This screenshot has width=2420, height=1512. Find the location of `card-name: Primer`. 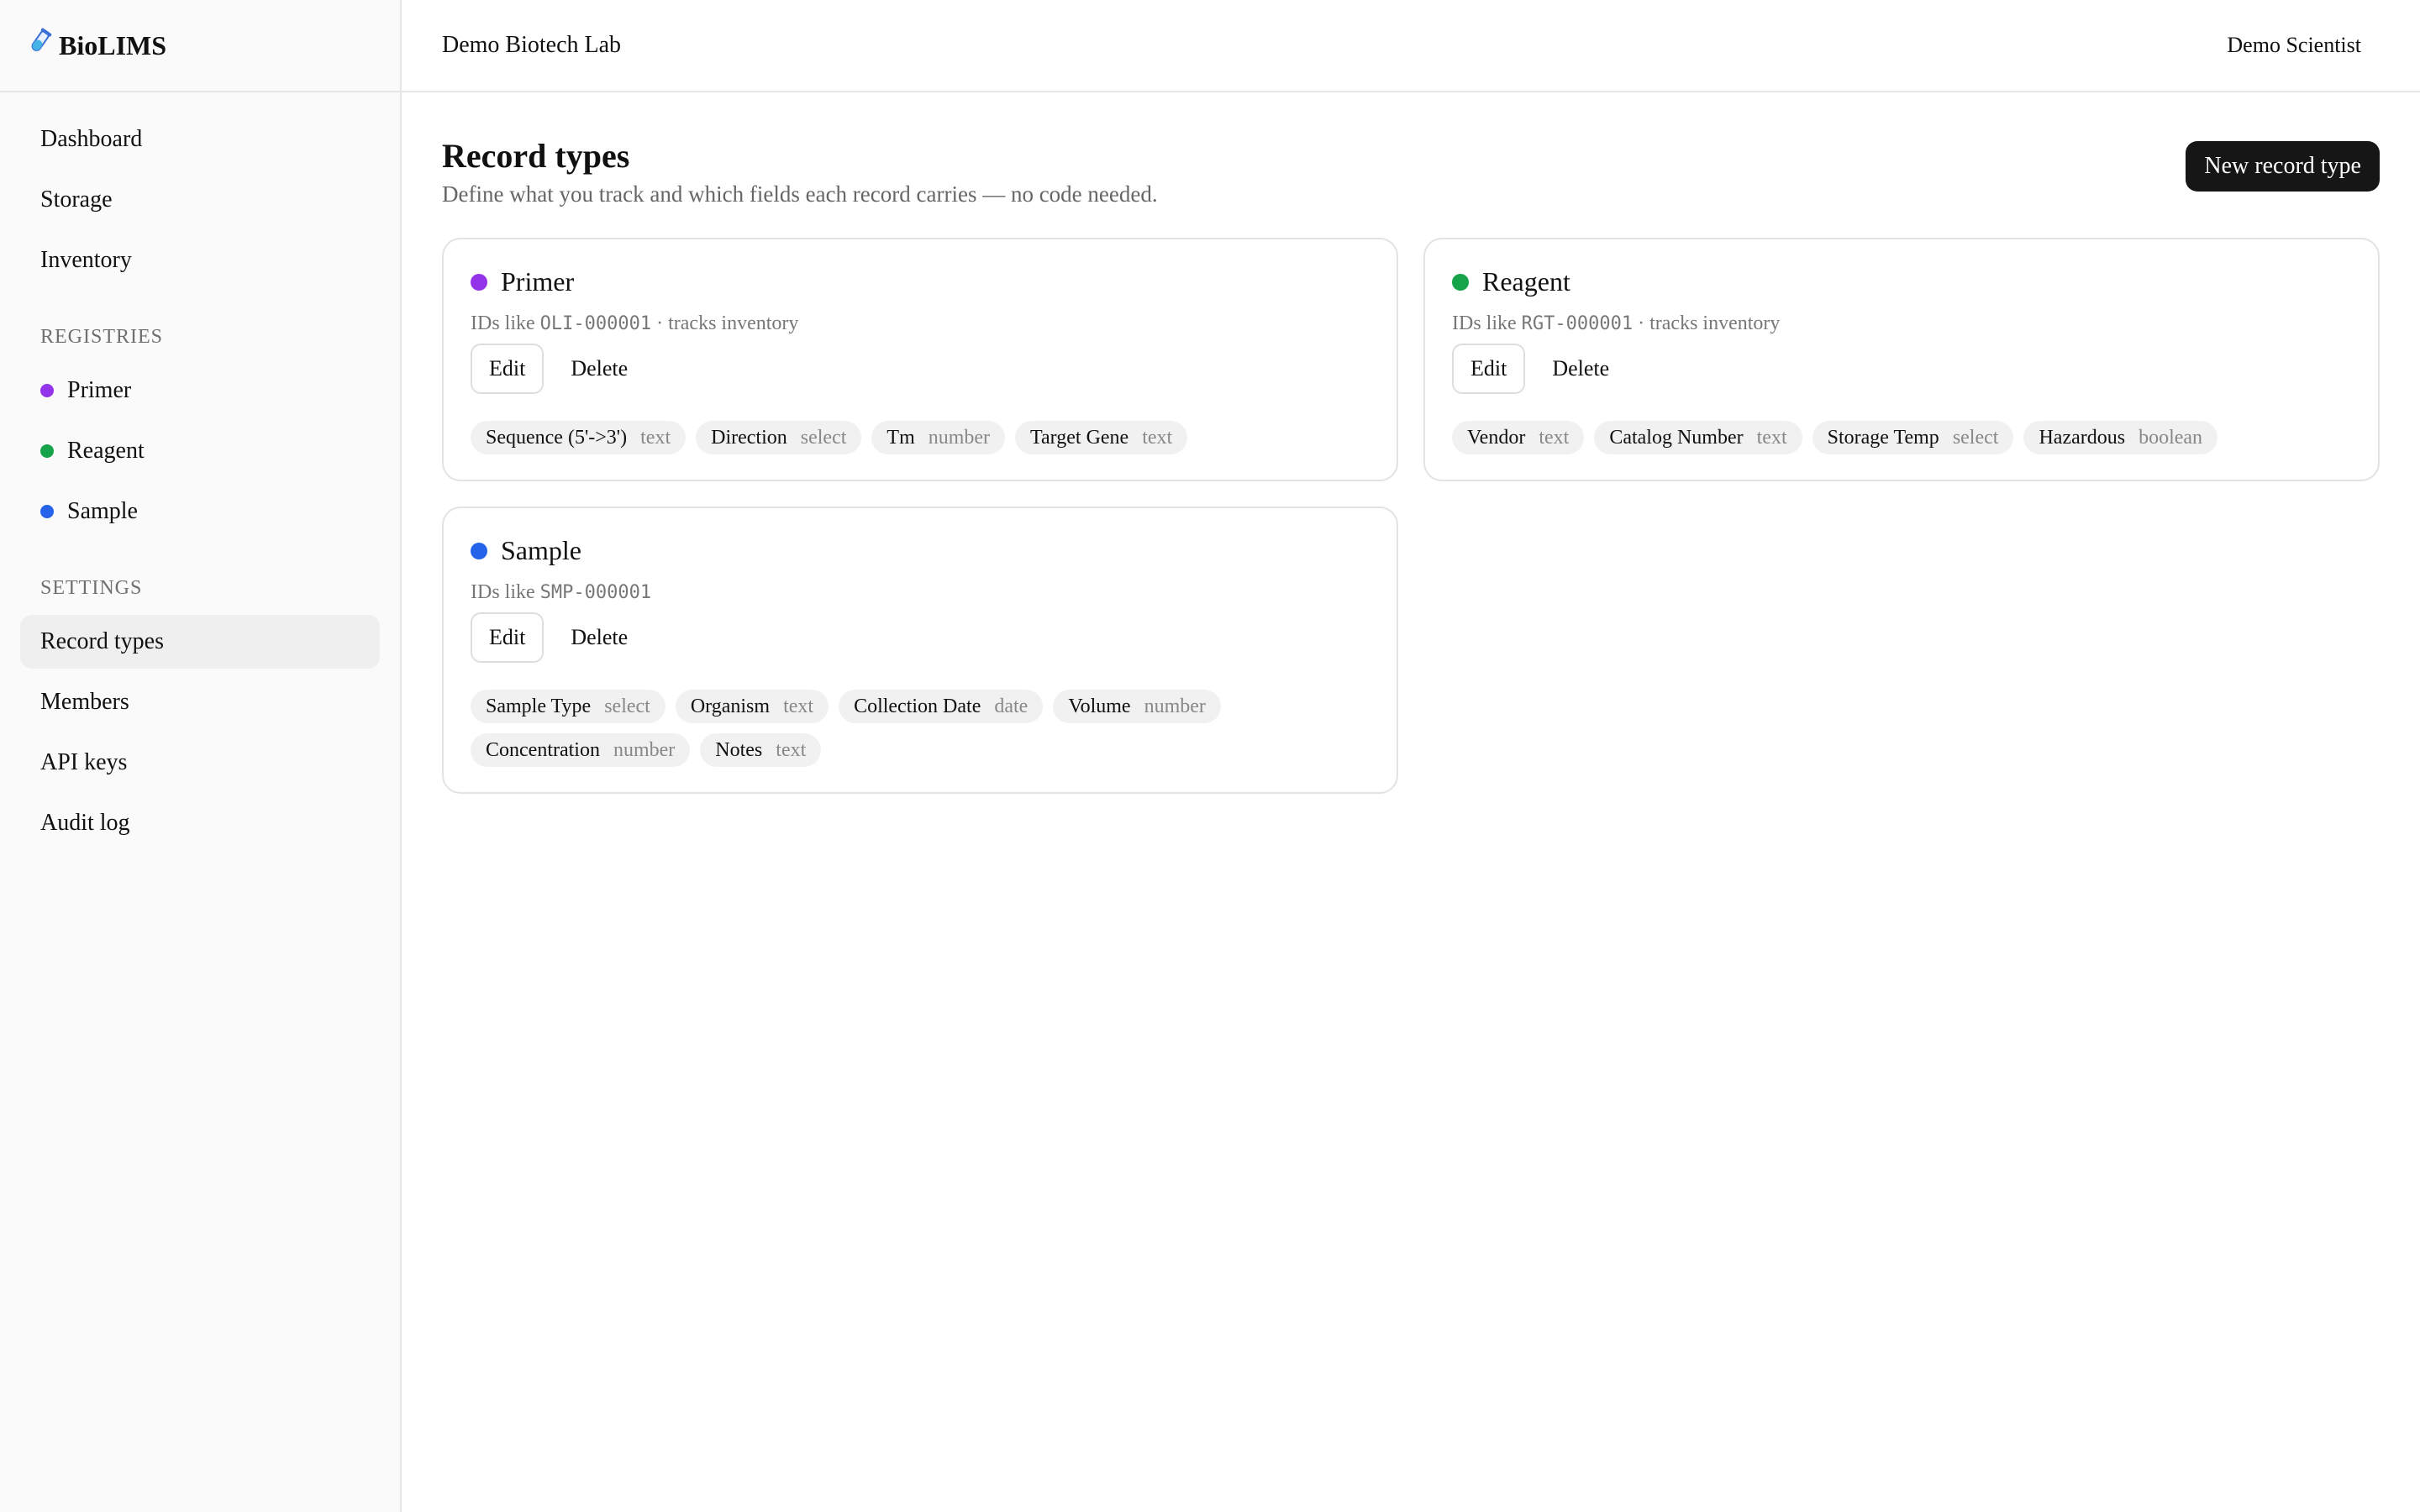

card-name: Primer is located at coordinates (538, 281).